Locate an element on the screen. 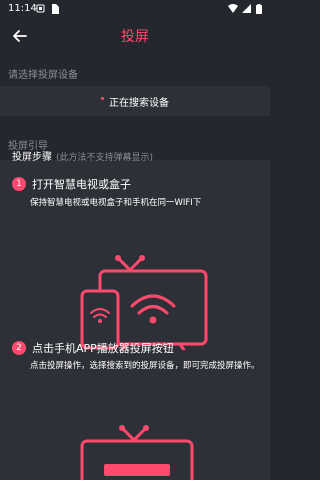 The height and width of the screenshot is (480, 320). searching-text: 正在搜索设备 is located at coordinates (139, 103).